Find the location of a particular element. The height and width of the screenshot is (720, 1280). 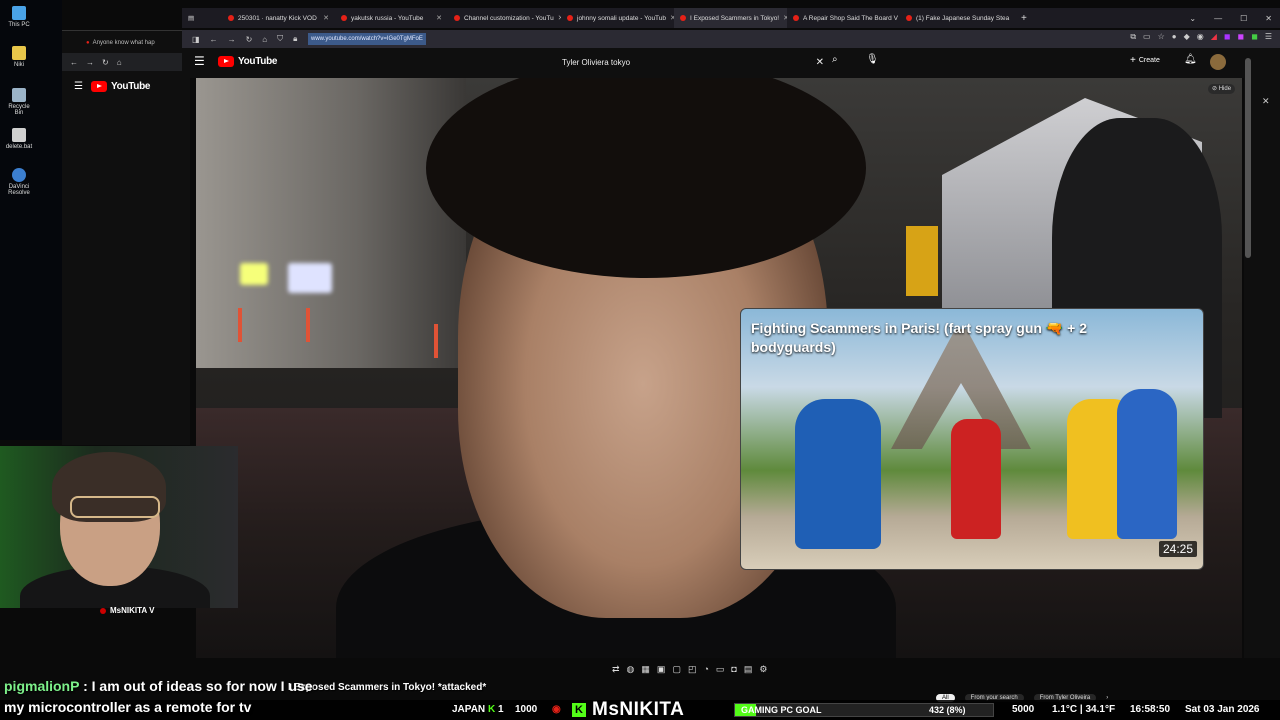

desktop-icon-this-pc: This PC is located at coordinates (19, 17).